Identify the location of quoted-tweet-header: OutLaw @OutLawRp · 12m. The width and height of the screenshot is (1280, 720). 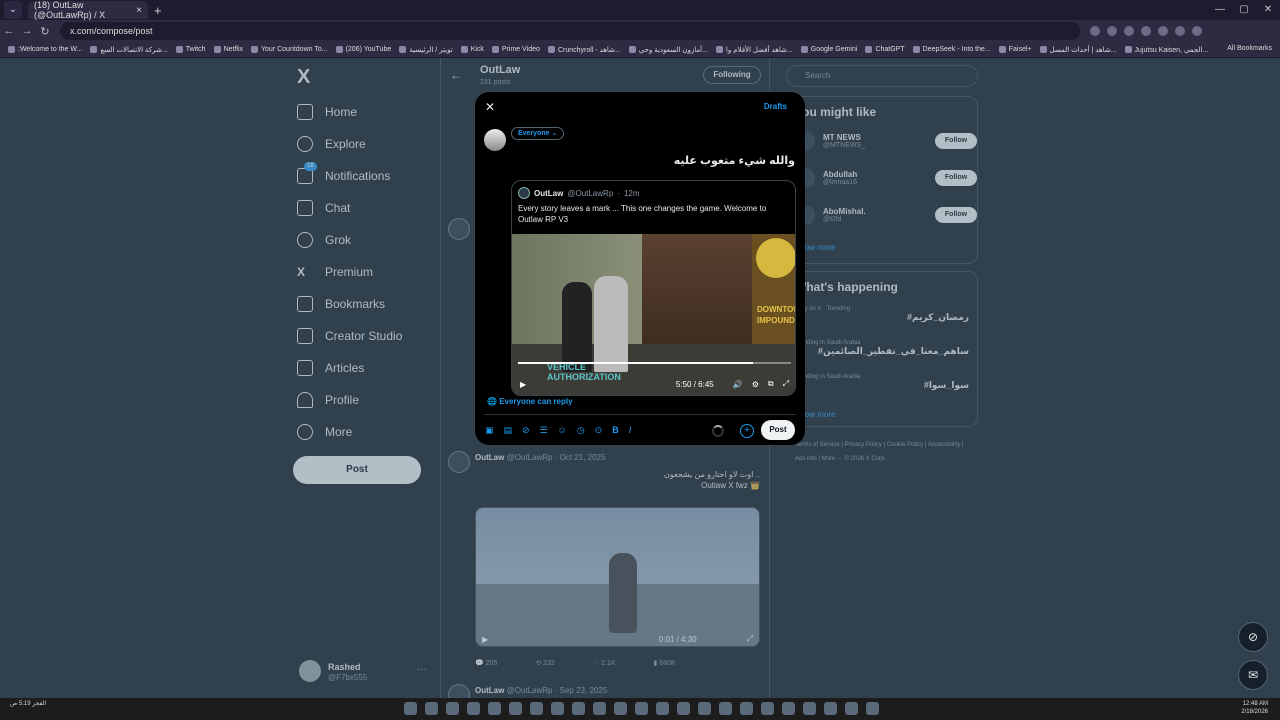
(579, 193).